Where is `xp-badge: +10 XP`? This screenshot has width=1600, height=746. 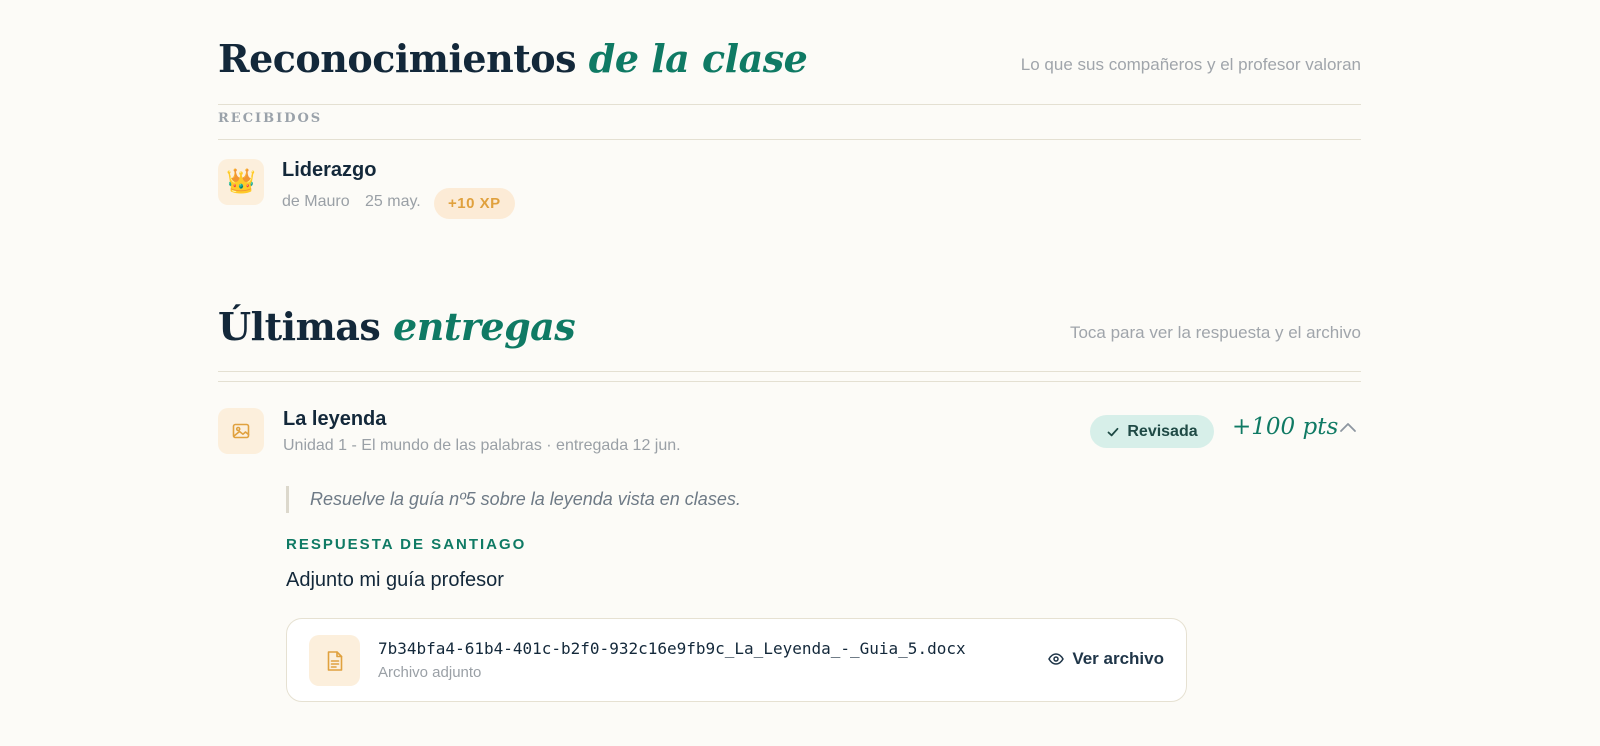
xp-badge: +10 XP is located at coordinates (474, 203).